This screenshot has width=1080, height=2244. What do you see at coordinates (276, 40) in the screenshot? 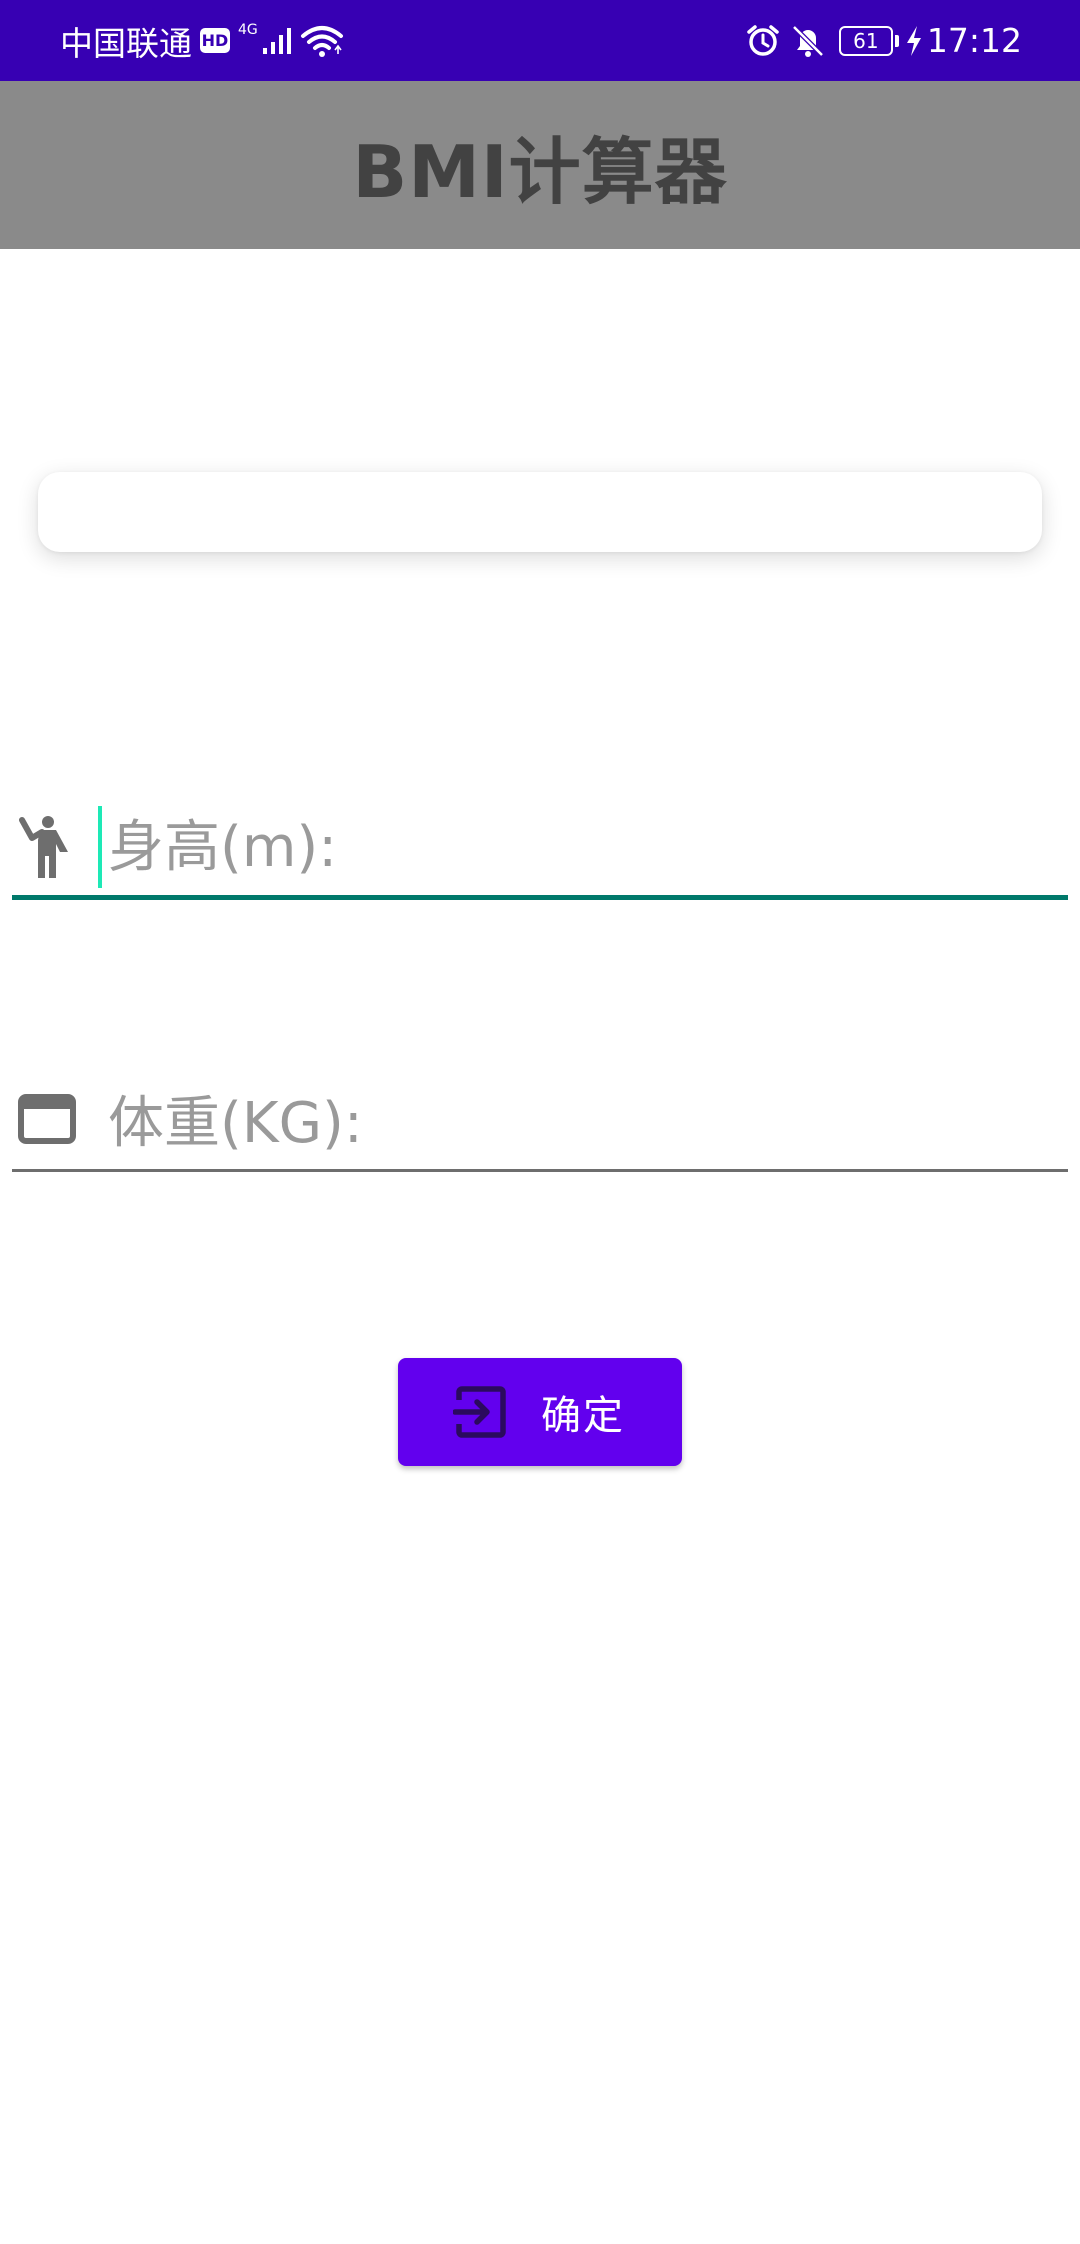
I see `signal-icon` at bounding box center [276, 40].